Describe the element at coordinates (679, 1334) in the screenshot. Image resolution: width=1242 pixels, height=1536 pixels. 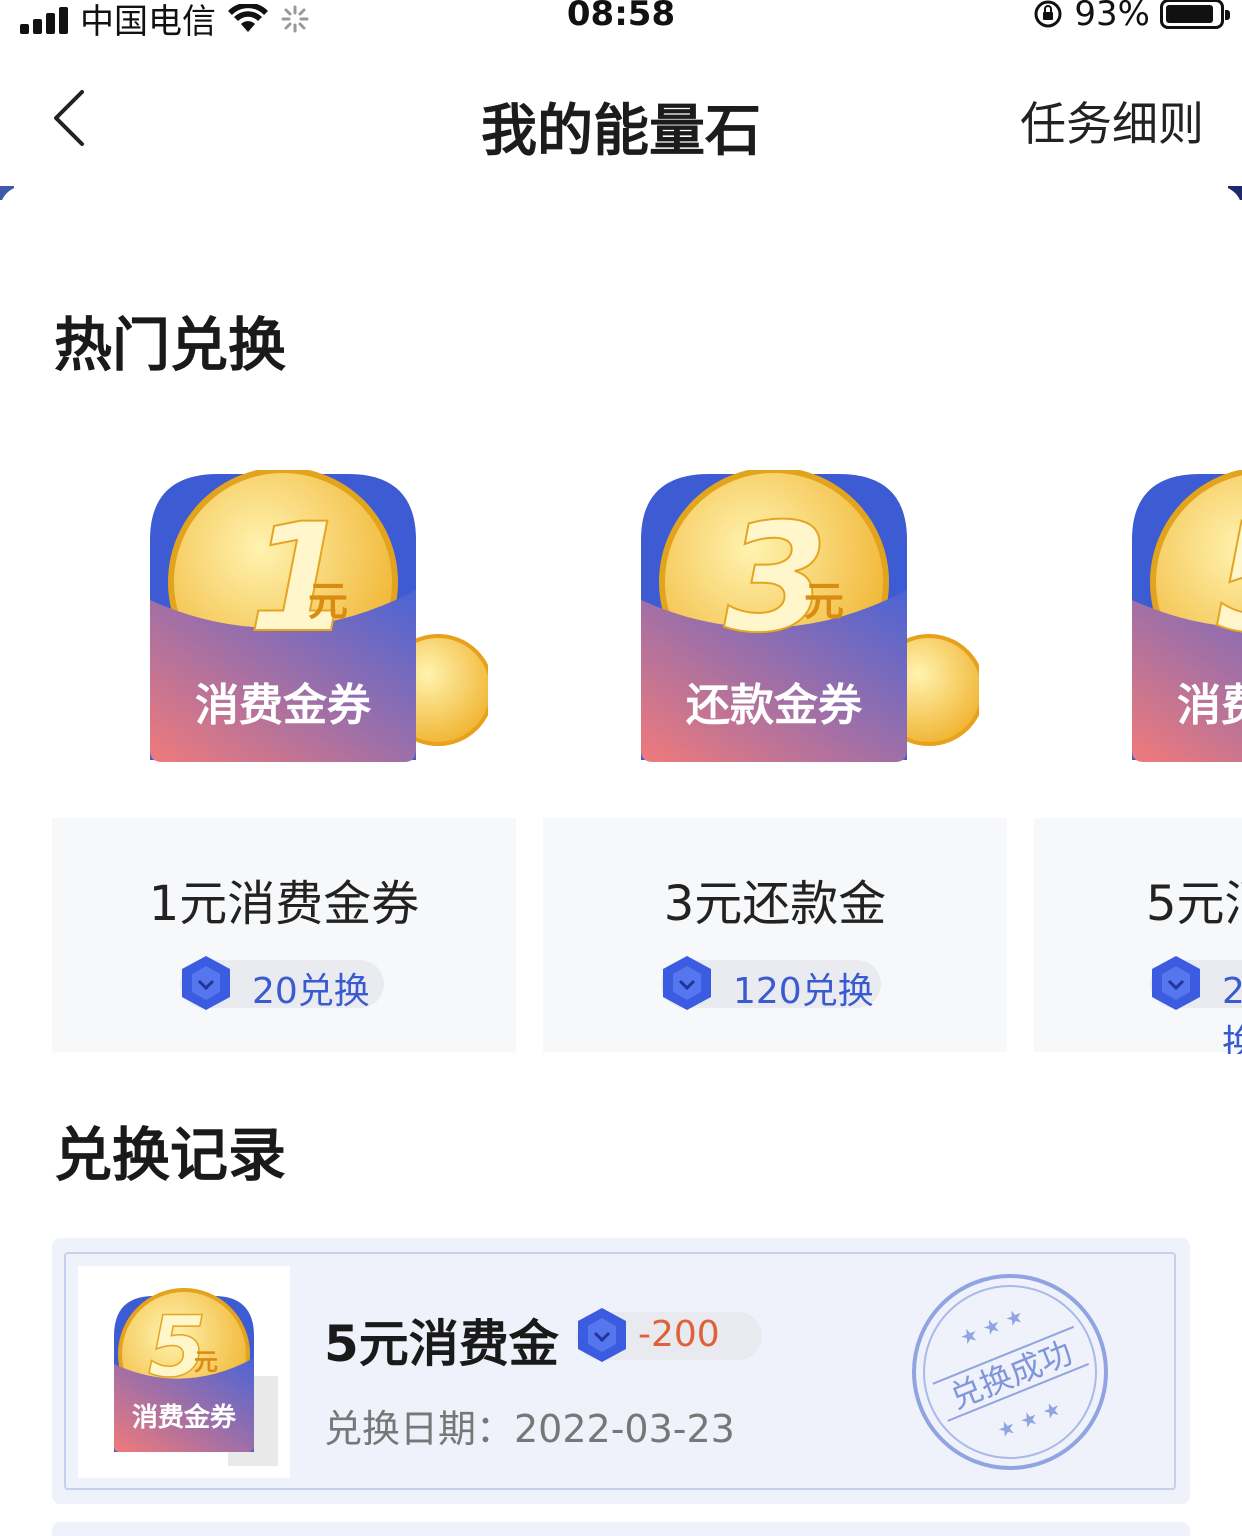
I see `record-amount: -200` at that location.